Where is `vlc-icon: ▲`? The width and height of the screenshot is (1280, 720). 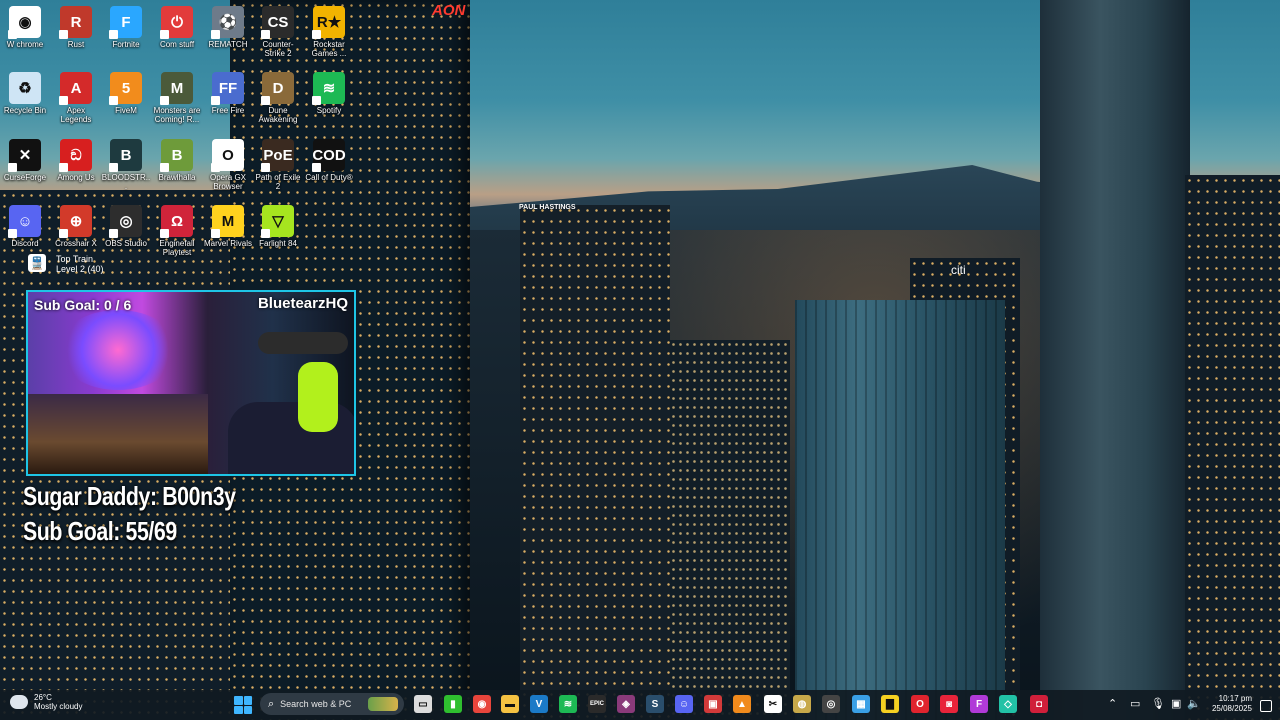
vlc-icon: ▲ is located at coordinates (742, 704).